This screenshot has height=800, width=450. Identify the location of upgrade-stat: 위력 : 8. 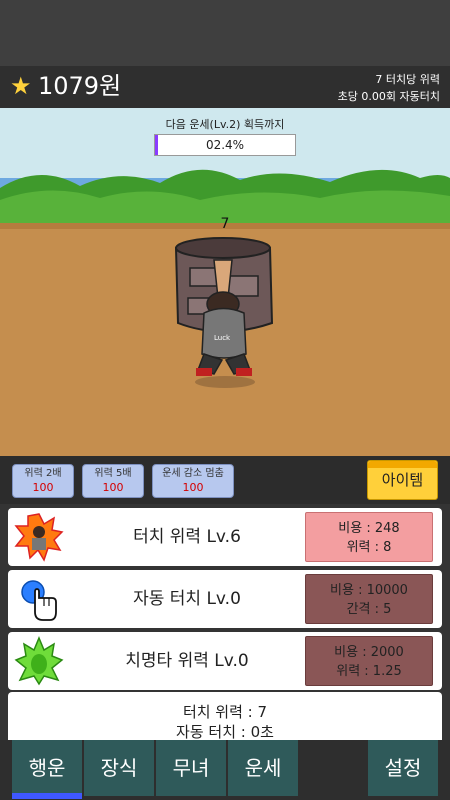
(369, 547).